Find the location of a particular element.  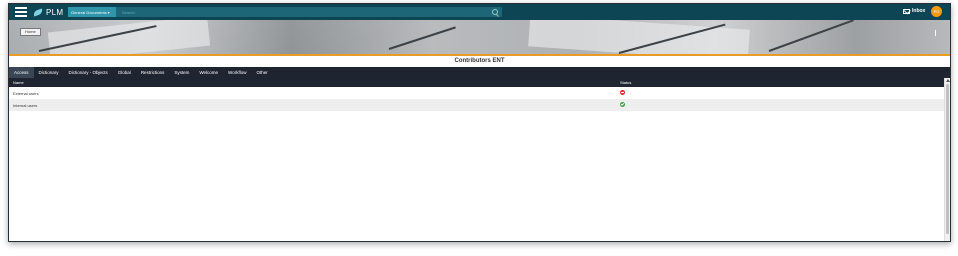

table-row: Internal users is located at coordinates (476, 105).